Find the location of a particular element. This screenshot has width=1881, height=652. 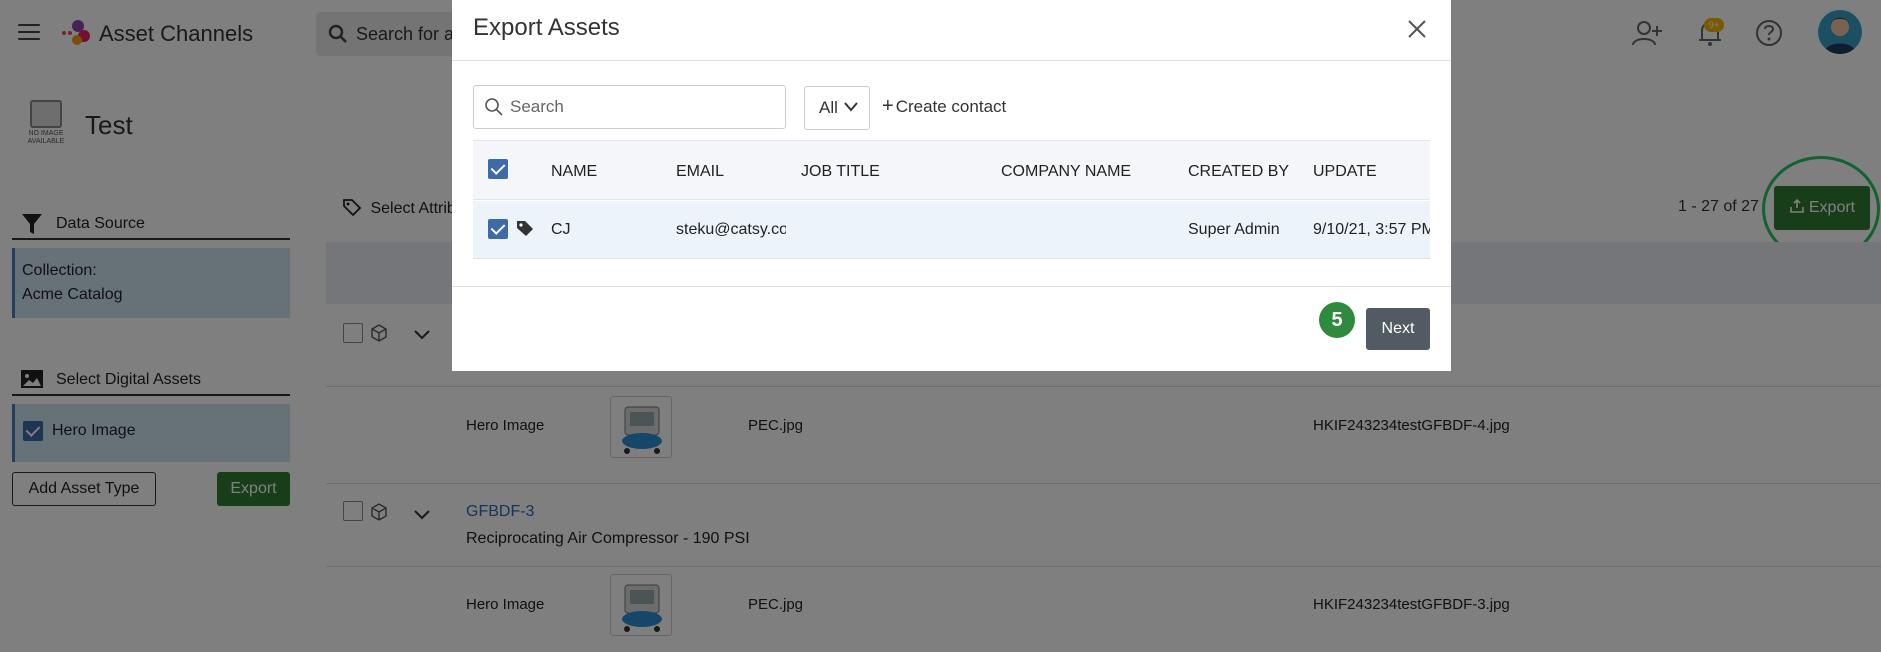

step-number-badge: 5 is located at coordinates (1337, 320).